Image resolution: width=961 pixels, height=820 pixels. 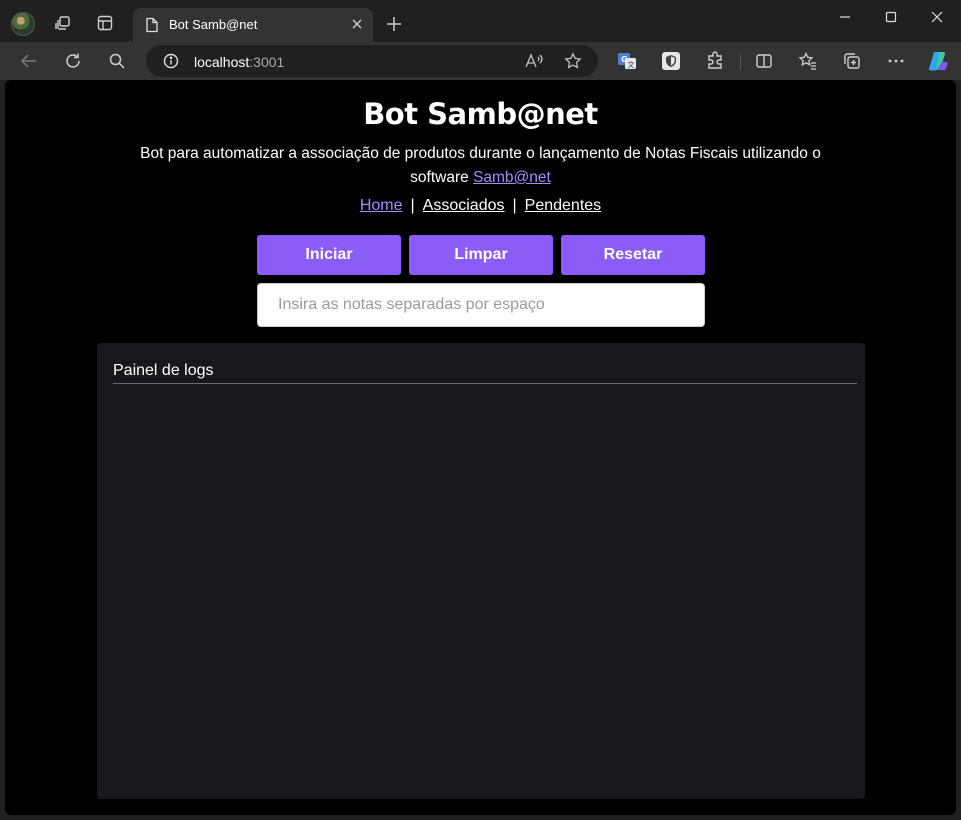 I want to click on more-icon, so click(x=896, y=61).